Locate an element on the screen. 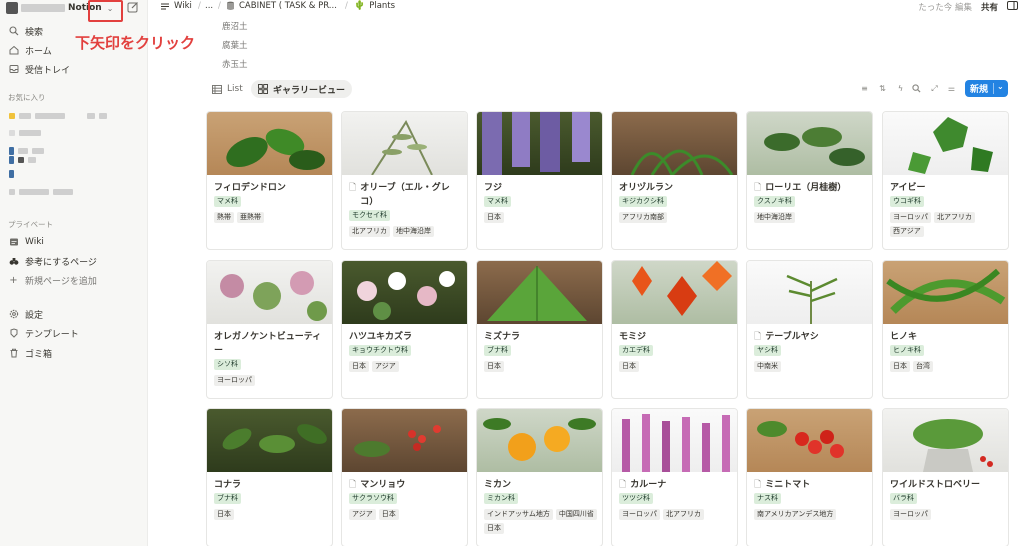 The height and width of the screenshot is (546, 1024). region-tags: 日本 アジア is located at coordinates (407, 366).